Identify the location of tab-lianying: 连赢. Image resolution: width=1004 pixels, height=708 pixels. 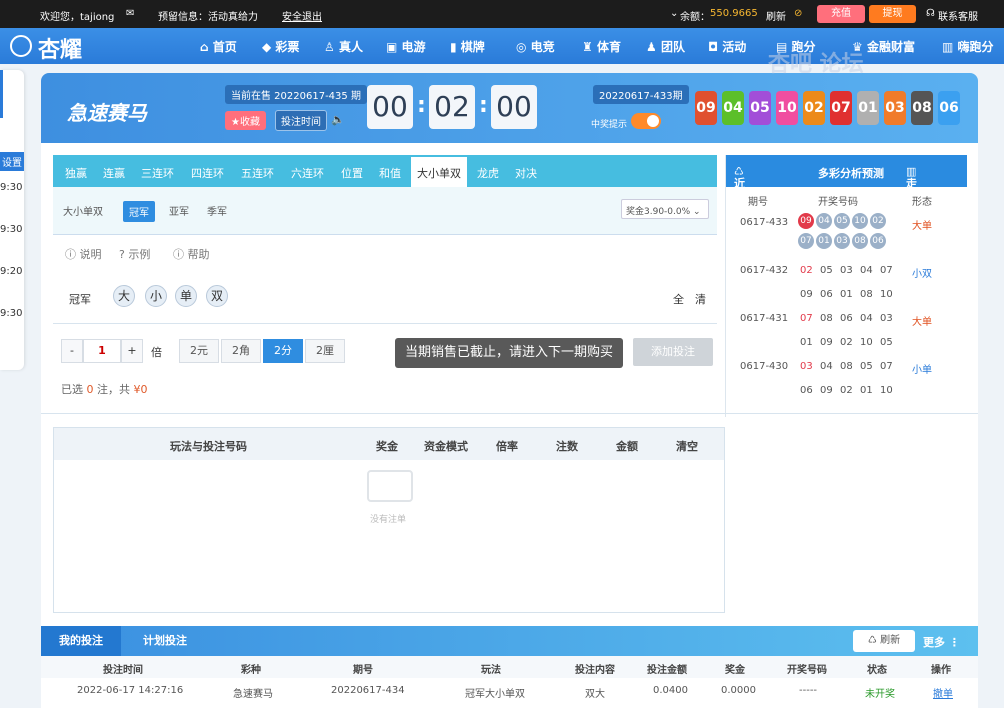
(114, 173).